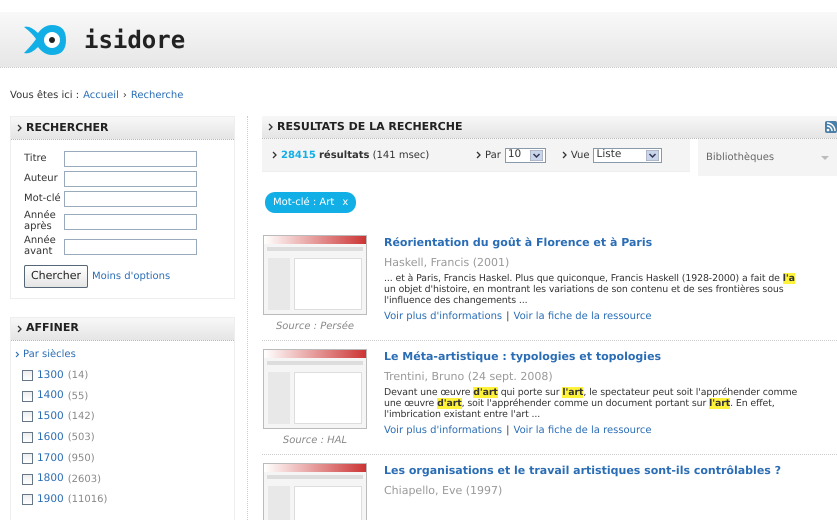  Describe the element at coordinates (81, 459) in the screenshot. I see `facet-count: (950)` at that location.